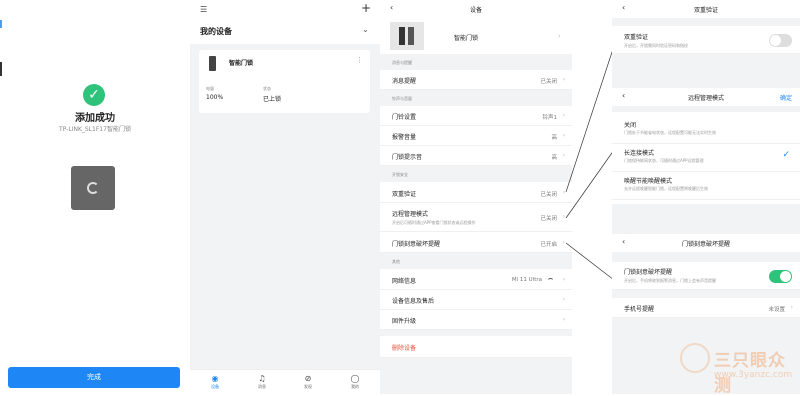  I want to click on remote-option-wake: 唤醒节能唤醒模式 允许远程唤醒智能门锁，远程配置将唤醒后生效, so click(706, 186).